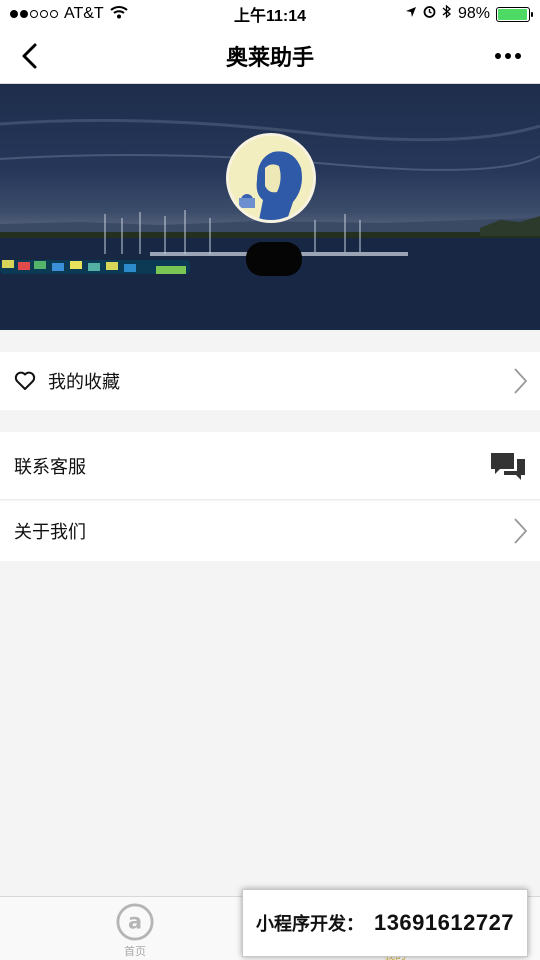 This screenshot has width=540, height=960. I want to click on status-right: 98%, so click(469, 14).